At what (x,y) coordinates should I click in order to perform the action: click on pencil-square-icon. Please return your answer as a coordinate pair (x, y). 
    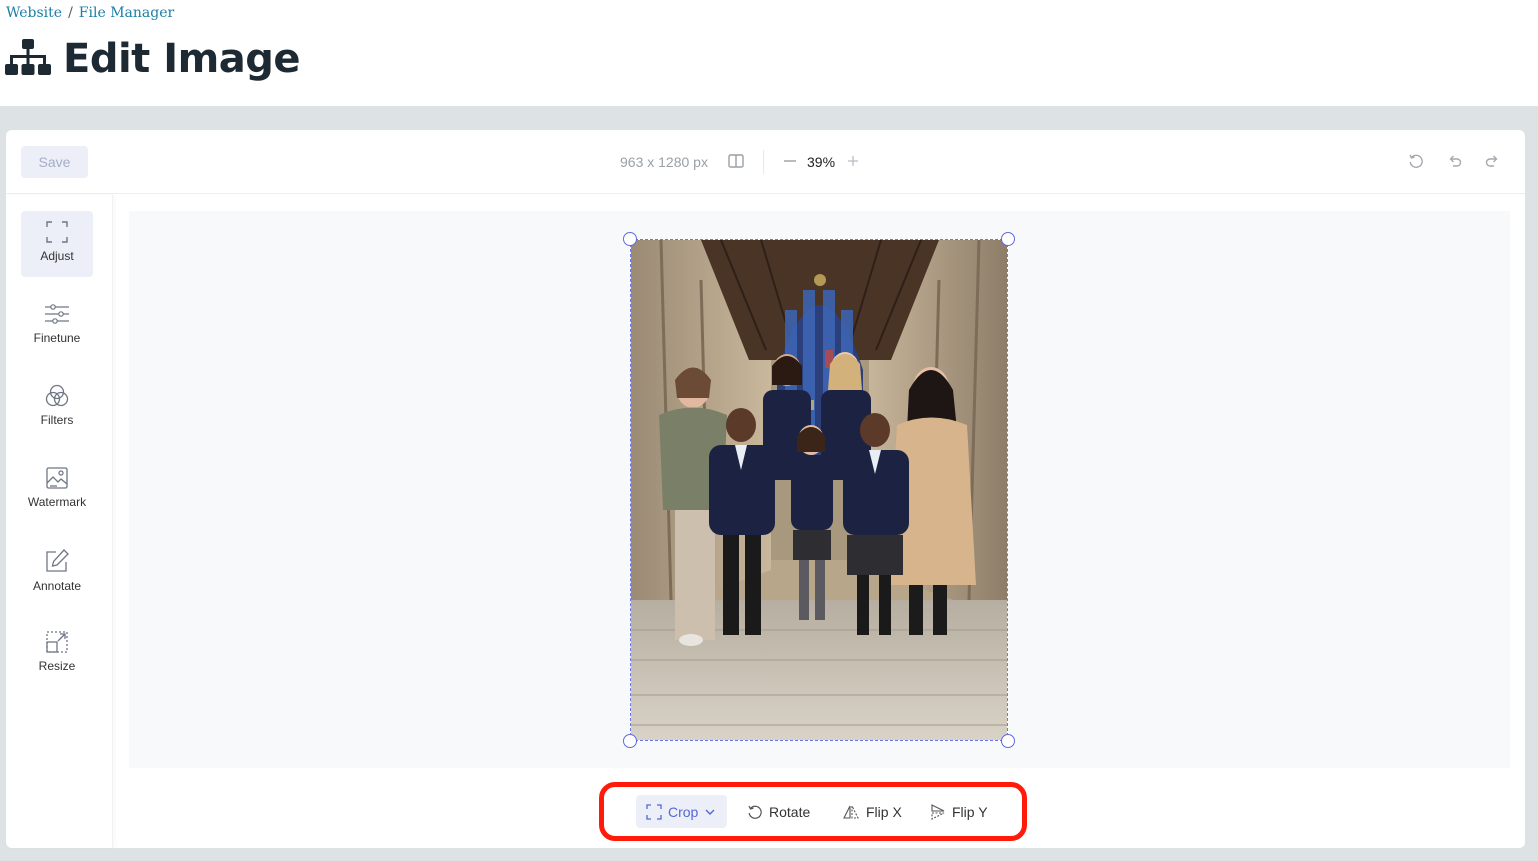
    Looking at the image, I should click on (57, 560).